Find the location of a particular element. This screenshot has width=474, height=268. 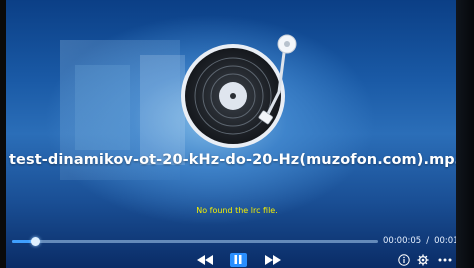

progress-bar is located at coordinates (195, 241).